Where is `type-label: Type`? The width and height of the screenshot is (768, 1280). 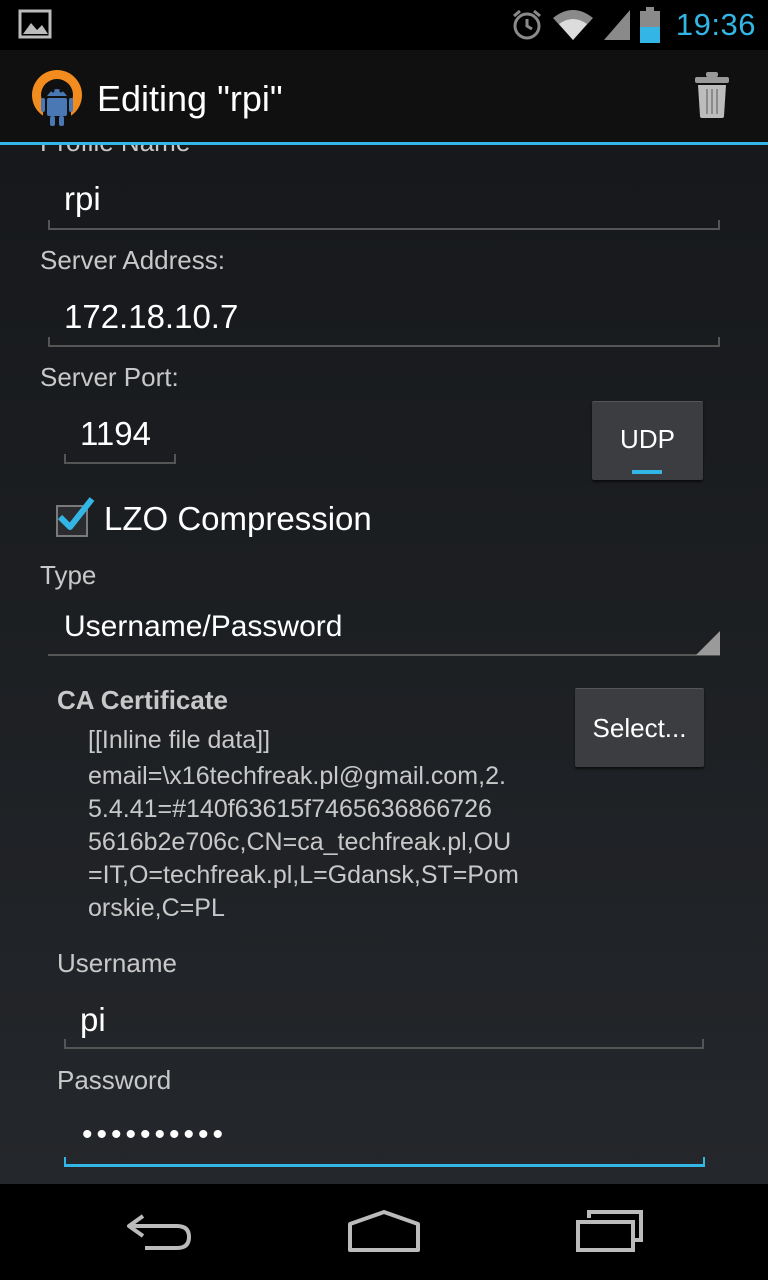 type-label: Type is located at coordinates (68, 575).